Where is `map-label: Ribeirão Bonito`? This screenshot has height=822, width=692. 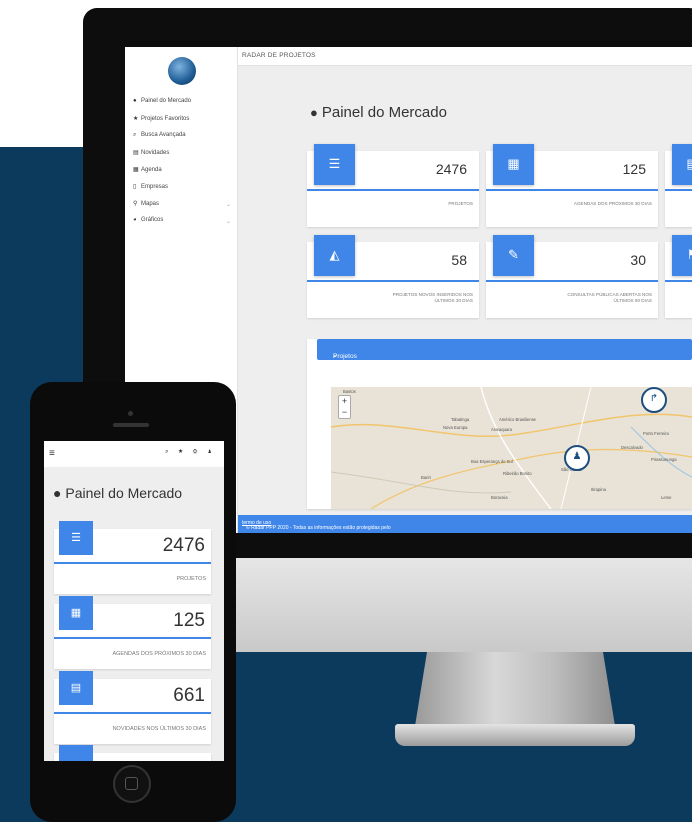
map-label: Ribeirão Bonito is located at coordinates (517, 473).